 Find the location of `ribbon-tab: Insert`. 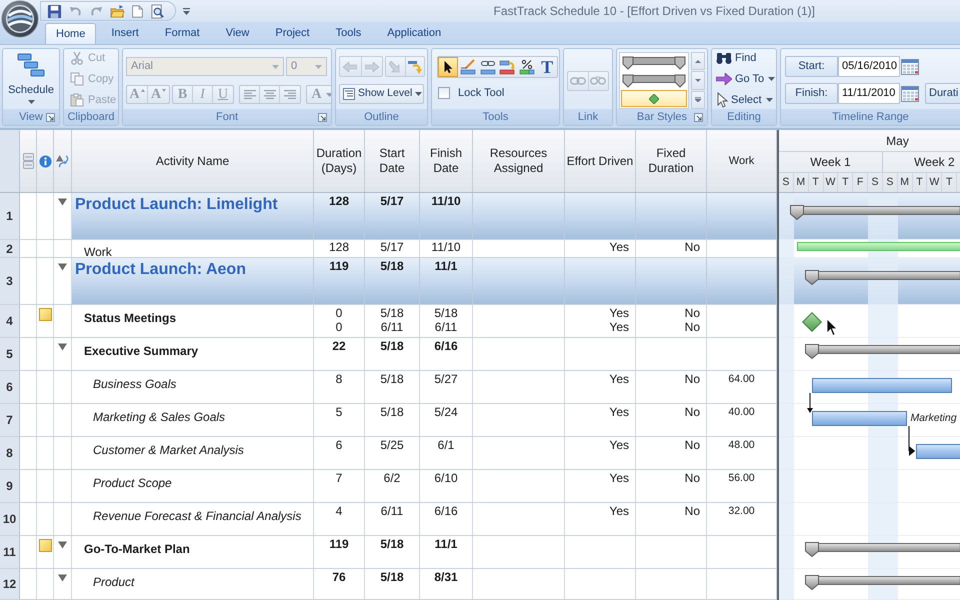

ribbon-tab: Insert is located at coordinates (125, 33).